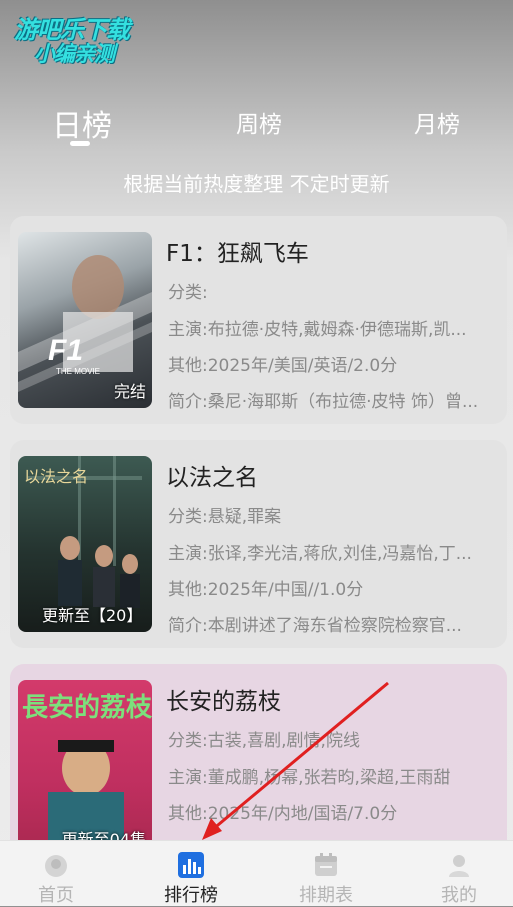  Describe the element at coordinates (56, 866) in the screenshot. I see `home-icon` at that location.